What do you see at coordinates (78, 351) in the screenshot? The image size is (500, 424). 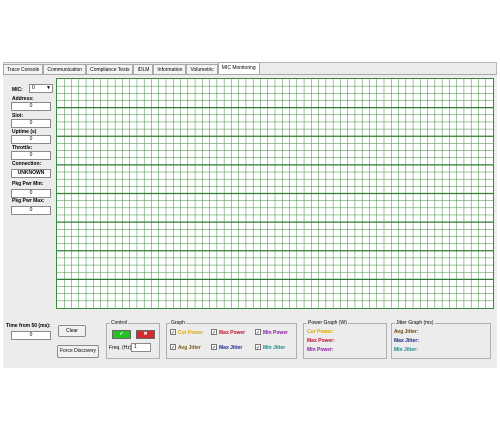 I see `force-discovery-button: Force Discovery` at bounding box center [78, 351].